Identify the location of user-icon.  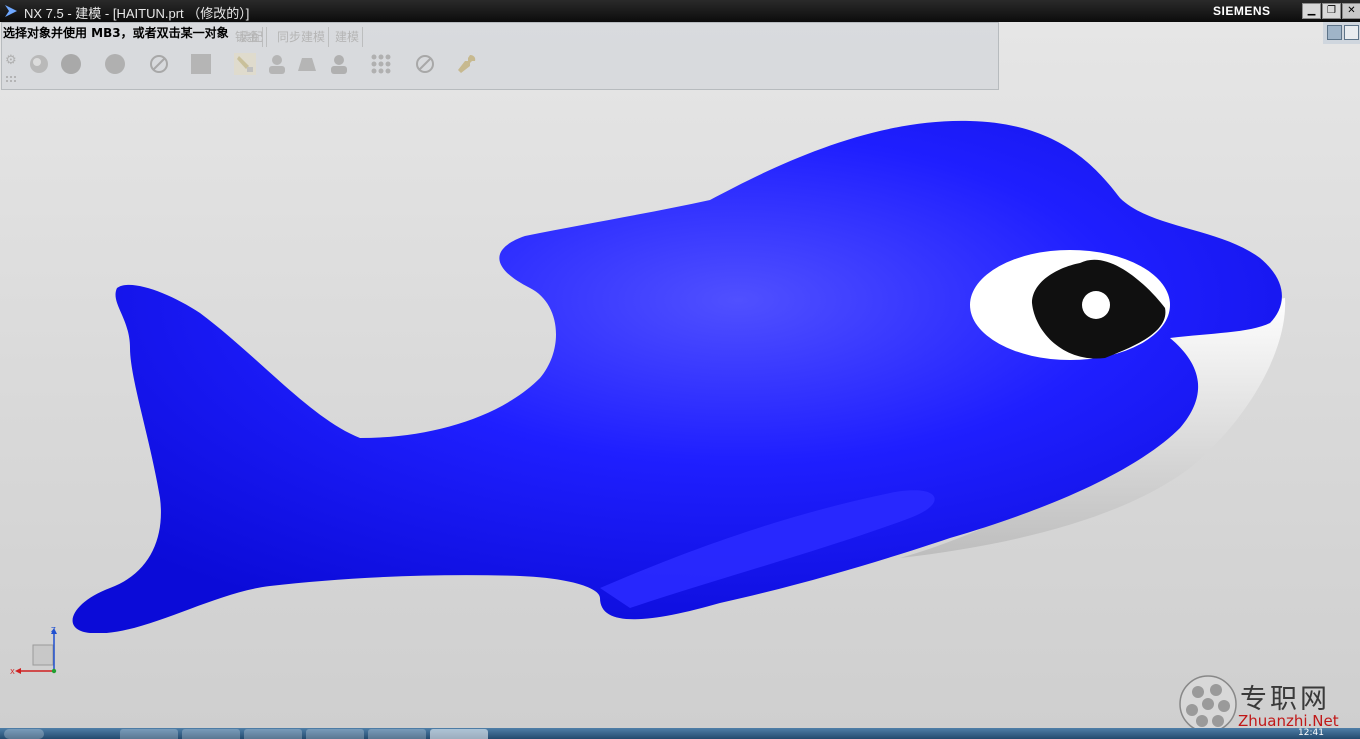
(277, 64).